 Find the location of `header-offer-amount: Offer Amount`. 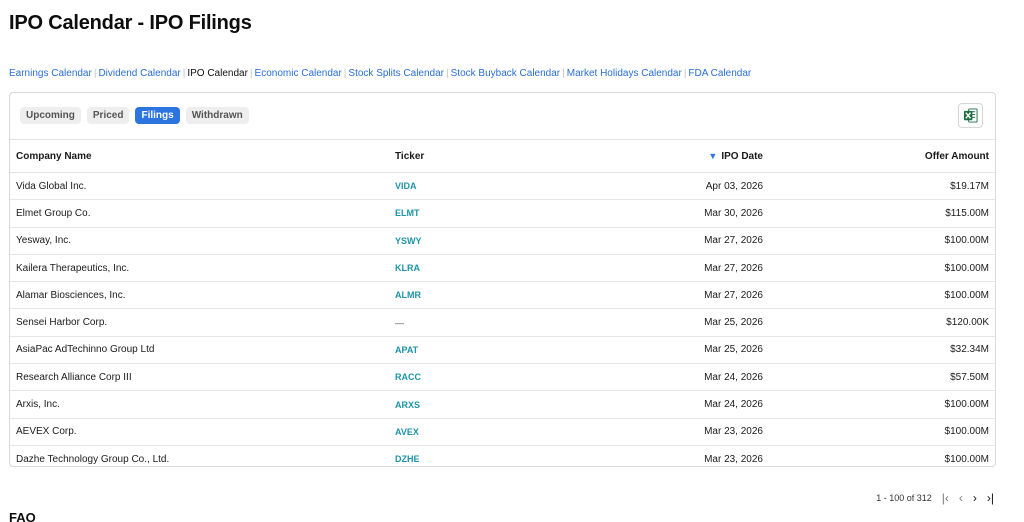

header-offer-amount: Offer Amount is located at coordinates (879, 156).